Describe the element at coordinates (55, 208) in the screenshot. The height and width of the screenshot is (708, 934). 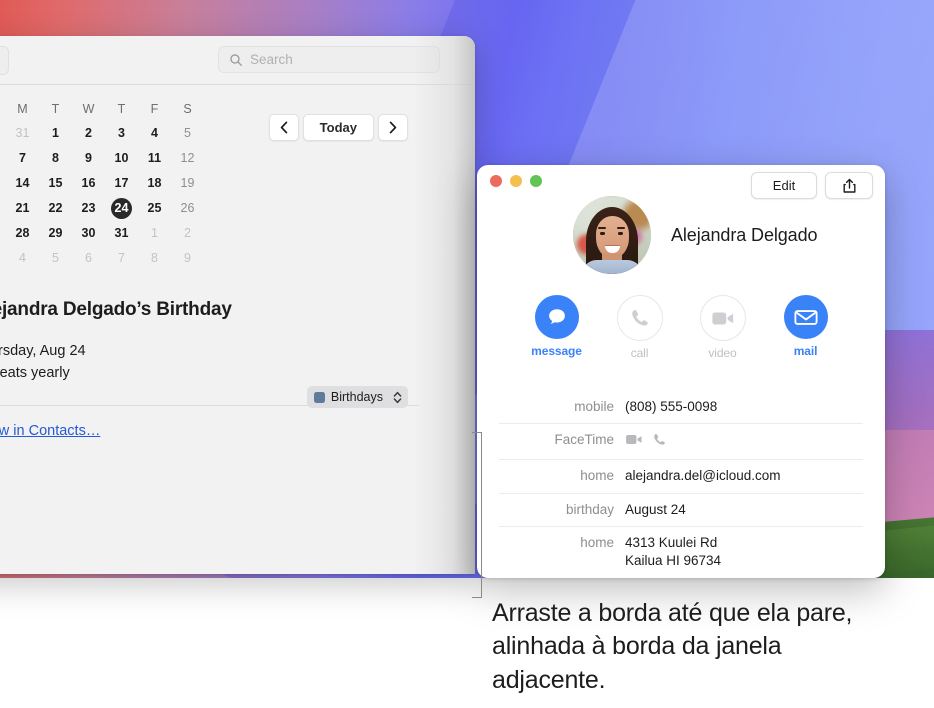
I see `calendar-day: 22` at that location.